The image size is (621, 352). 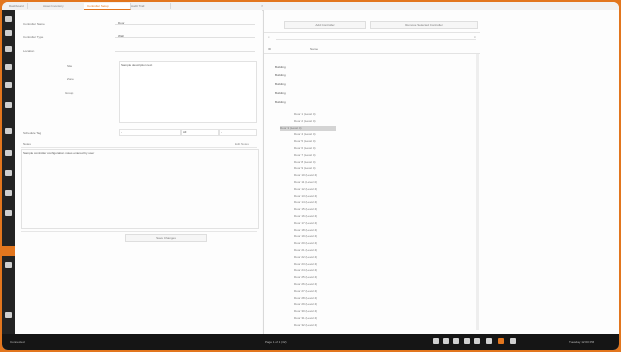 What do you see at coordinates (8, 105) in the screenshot?
I see `bell-icon` at bounding box center [8, 105].